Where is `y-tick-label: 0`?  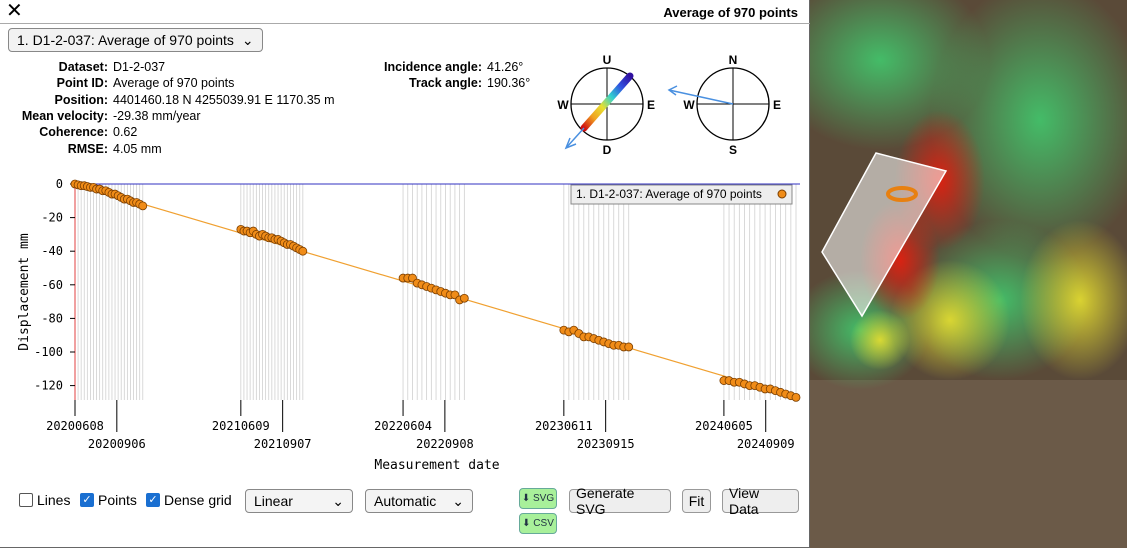 y-tick-label: 0 is located at coordinates (59, 184).